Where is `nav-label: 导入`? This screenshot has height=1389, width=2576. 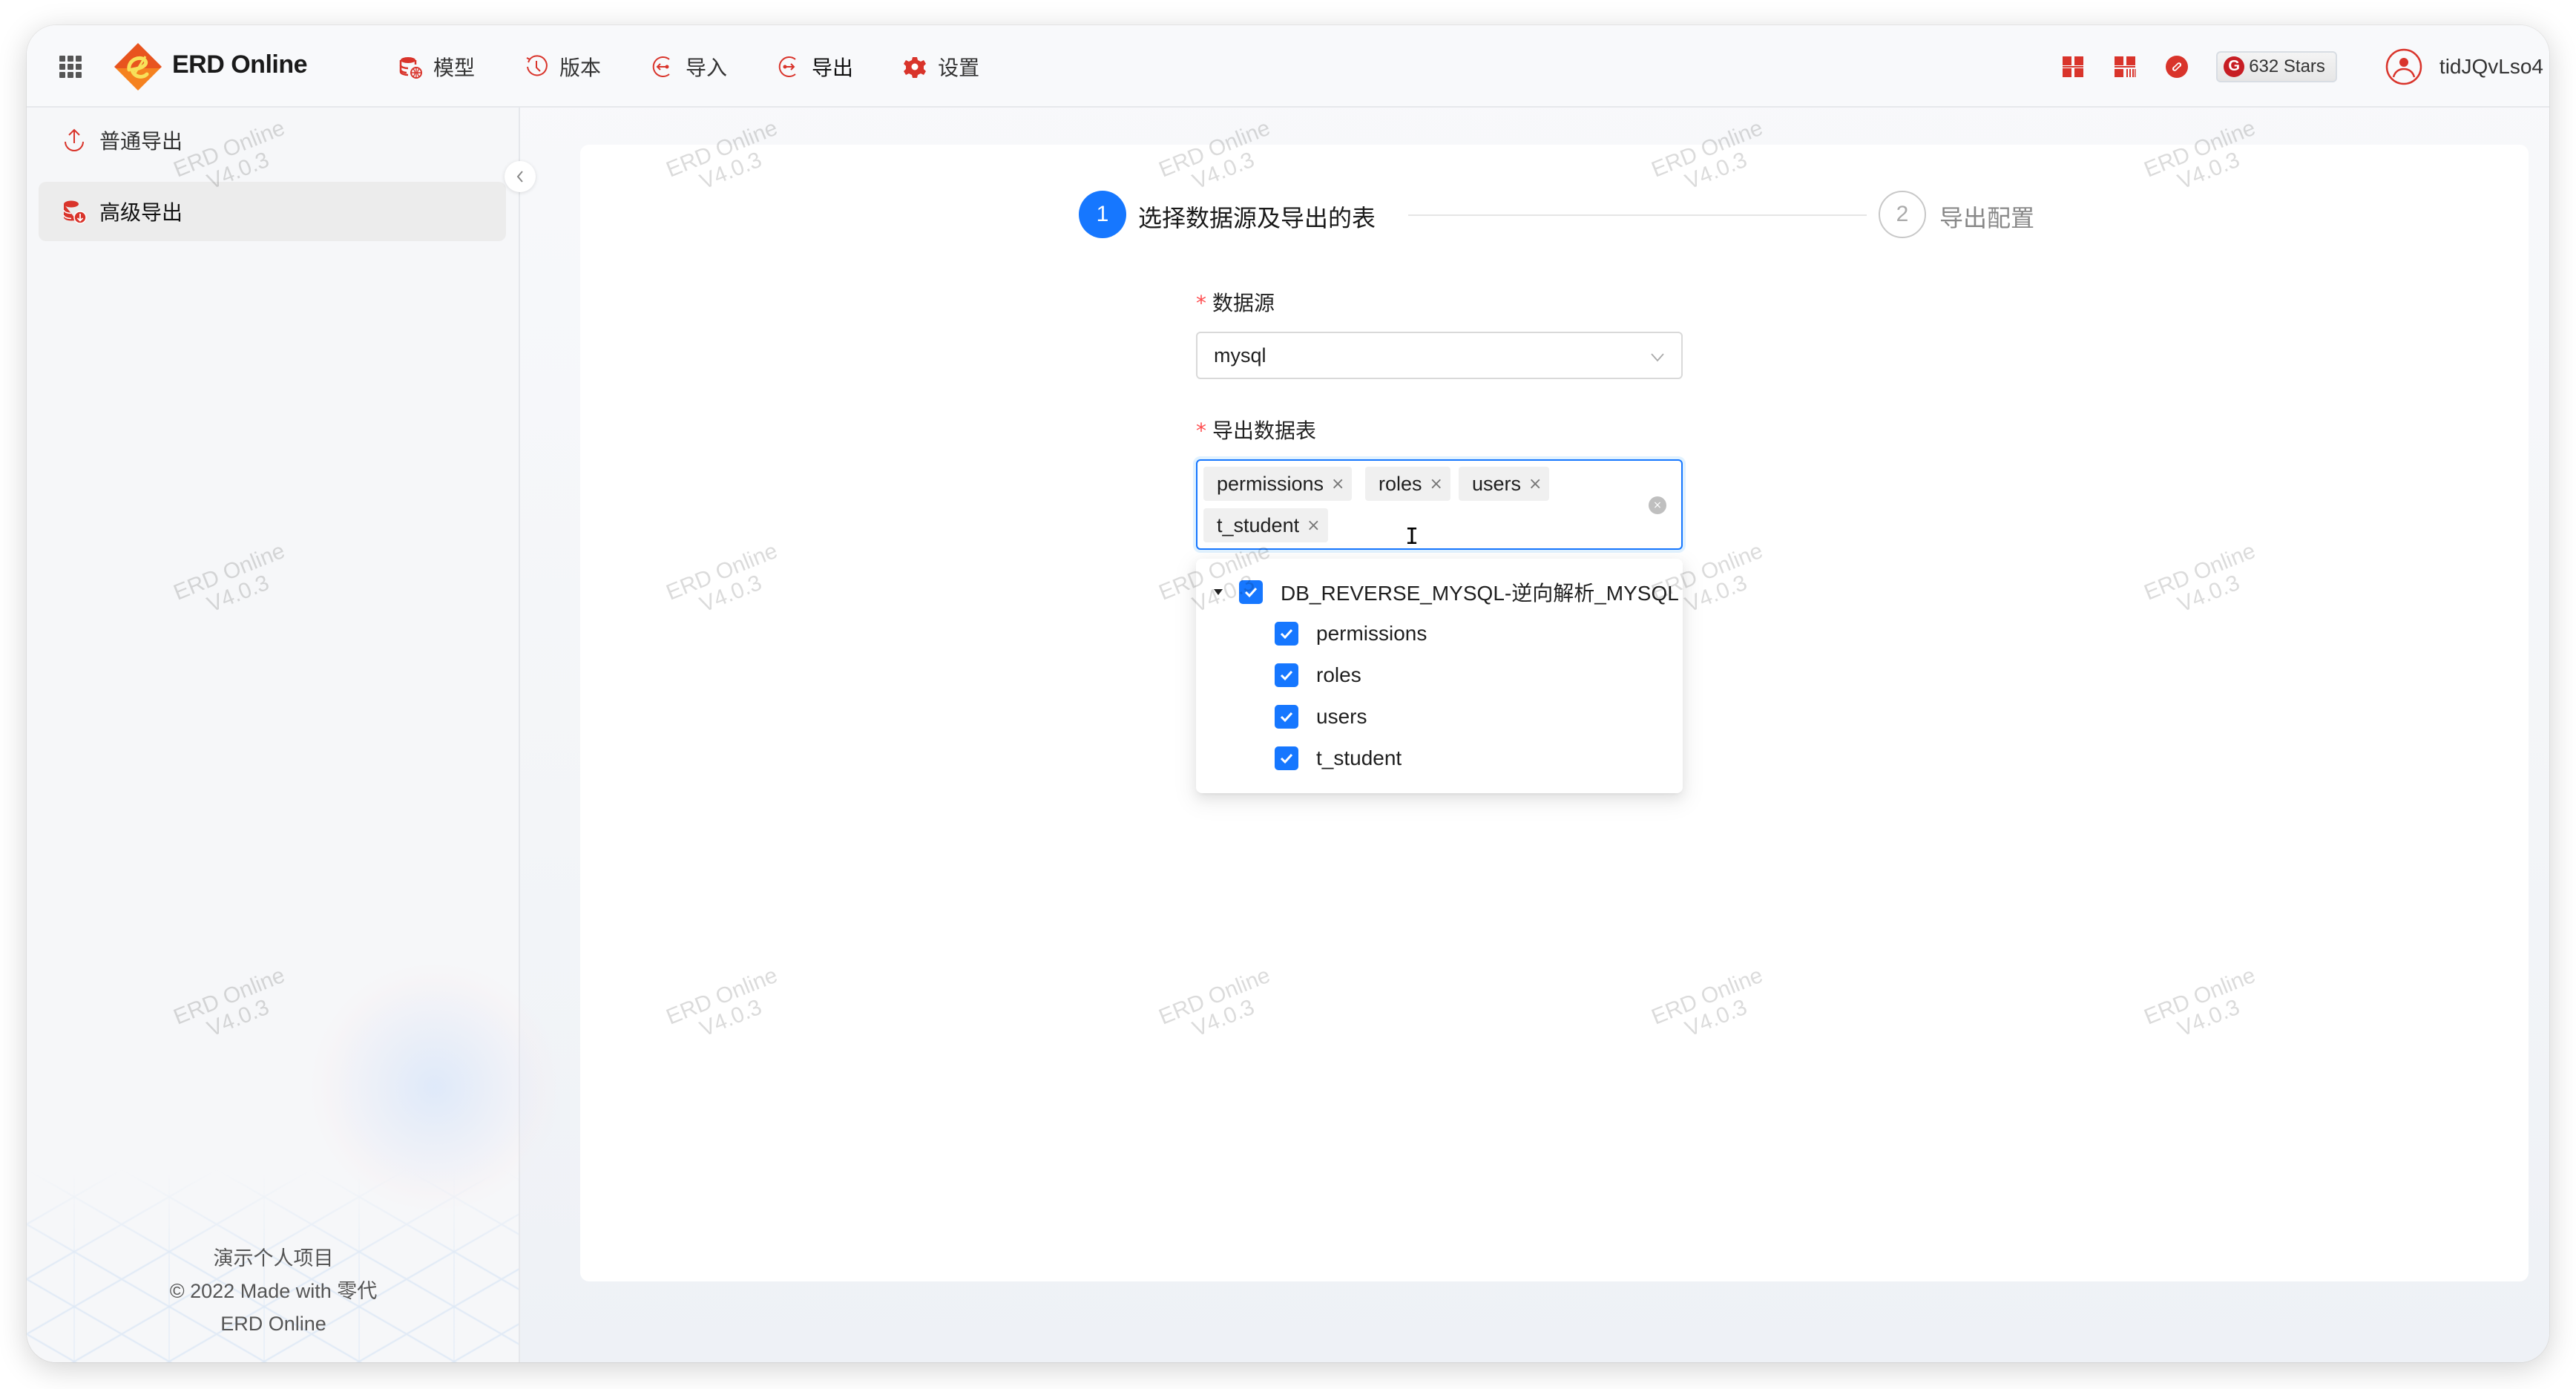 nav-label: 导入 is located at coordinates (707, 67).